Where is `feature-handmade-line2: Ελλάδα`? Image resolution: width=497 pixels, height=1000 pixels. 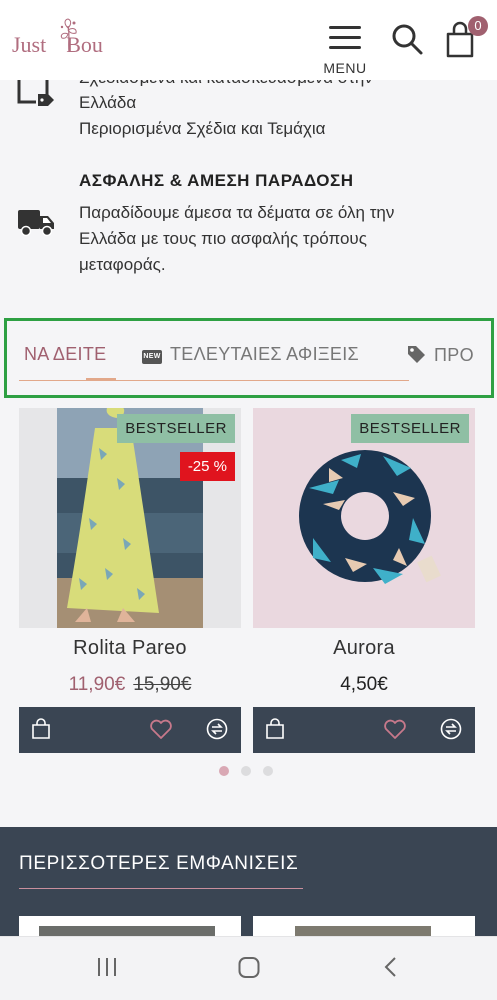 feature-handmade-line2: Ελλάδα is located at coordinates (108, 102).